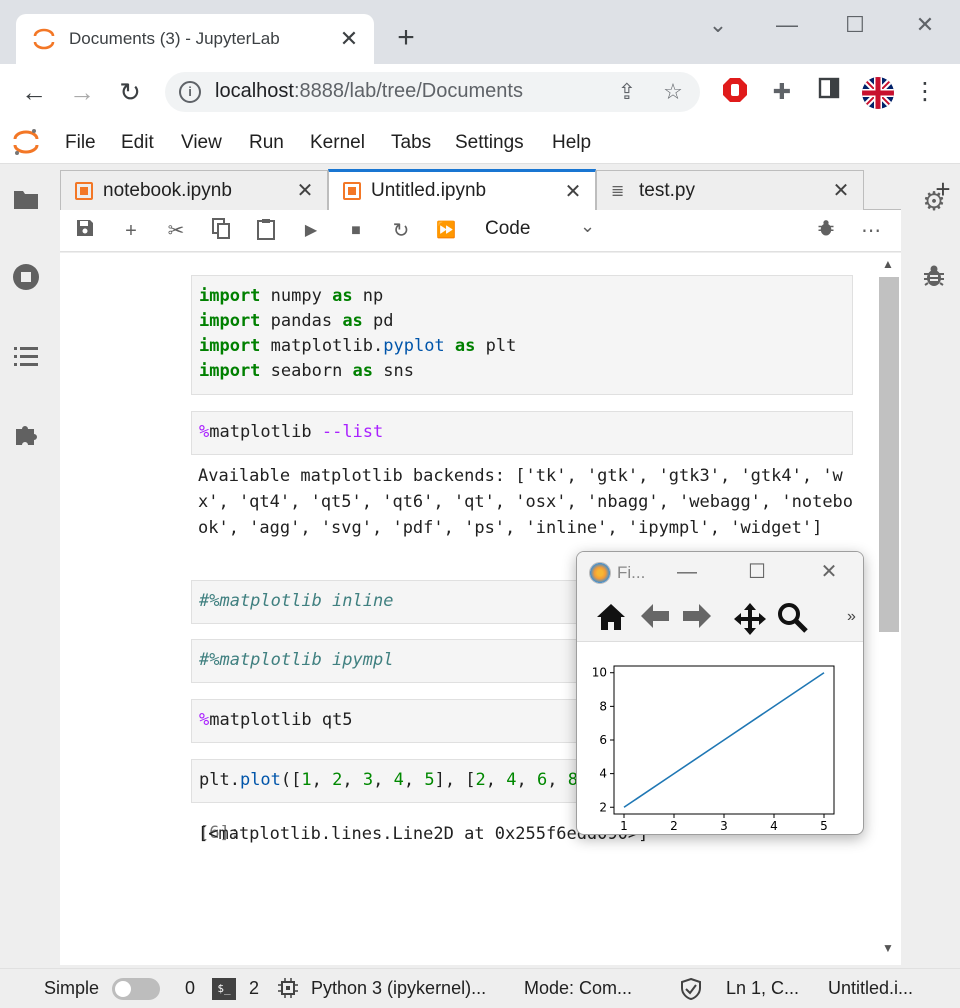  I want to click on y-tick-label: 6, so click(603, 740).